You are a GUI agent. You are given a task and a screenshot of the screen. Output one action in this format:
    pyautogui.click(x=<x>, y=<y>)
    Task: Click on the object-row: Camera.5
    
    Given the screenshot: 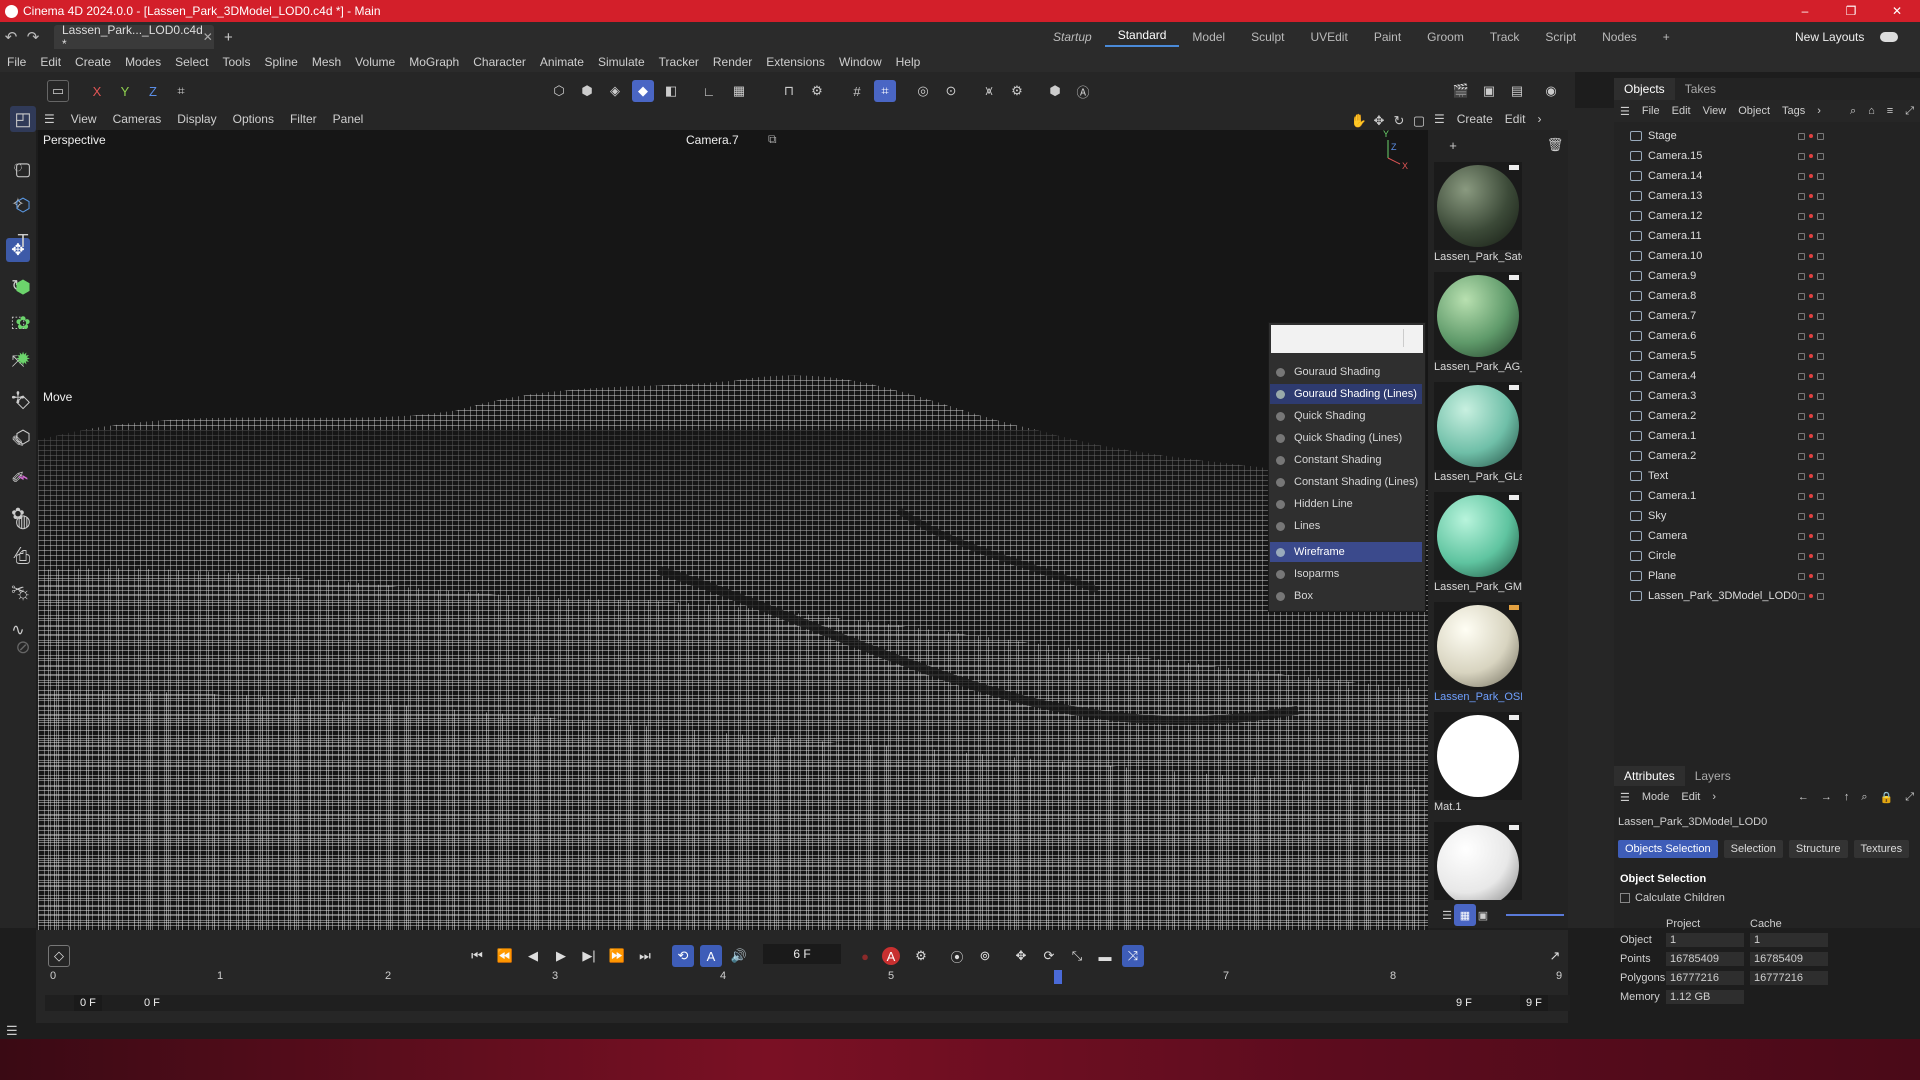 What is the action you would take?
    pyautogui.click(x=1771, y=356)
    